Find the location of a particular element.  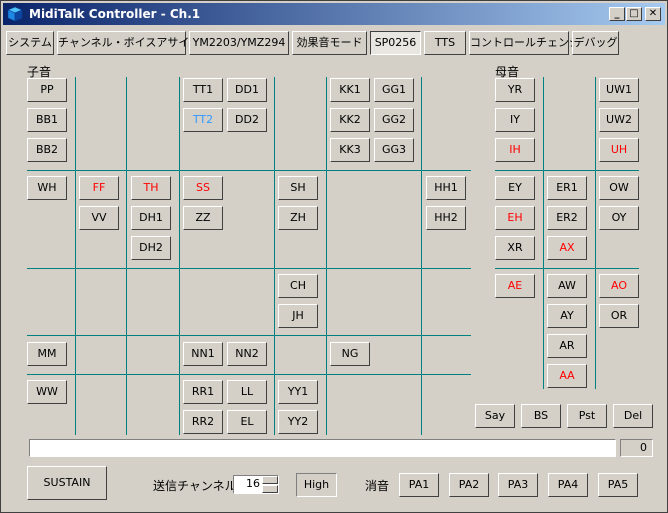

phoneme-button-aa: AA is located at coordinates (567, 376).